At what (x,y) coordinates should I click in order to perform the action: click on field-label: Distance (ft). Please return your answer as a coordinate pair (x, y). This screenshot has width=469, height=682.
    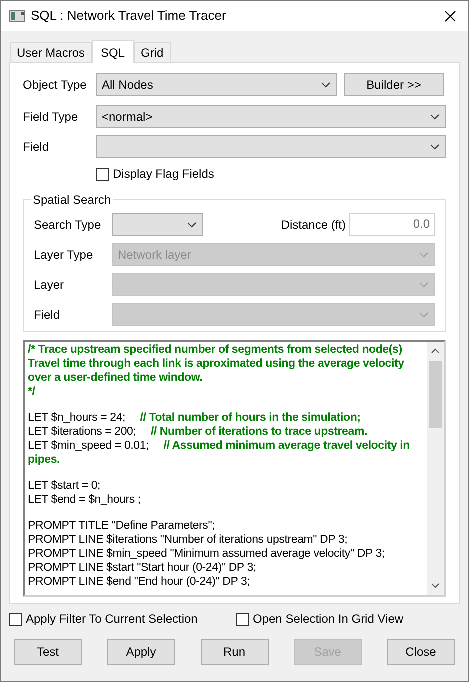
    Looking at the image, I should click on (313, 225).